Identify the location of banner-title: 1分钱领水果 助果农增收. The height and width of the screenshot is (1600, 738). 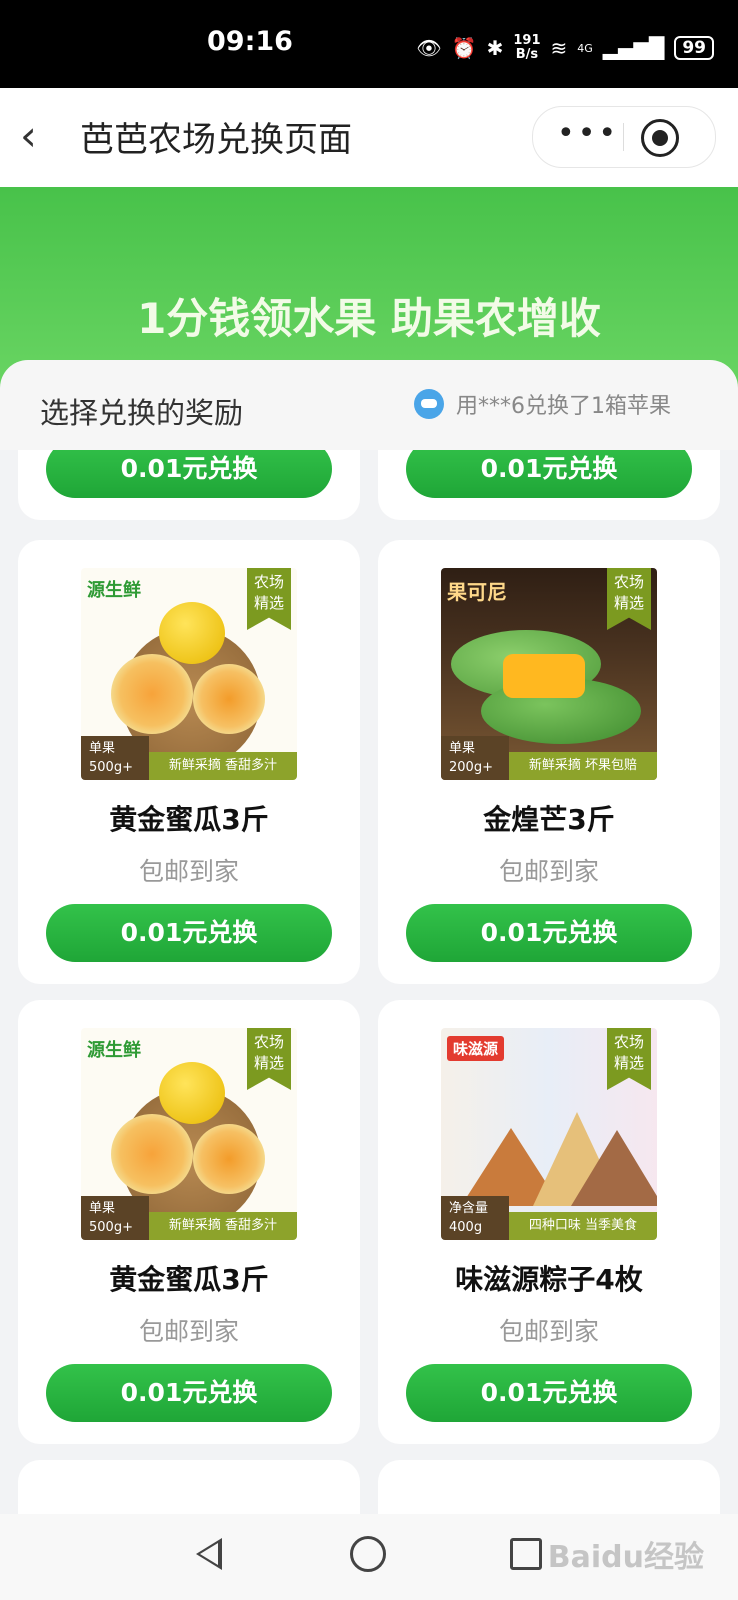
(369, 318).